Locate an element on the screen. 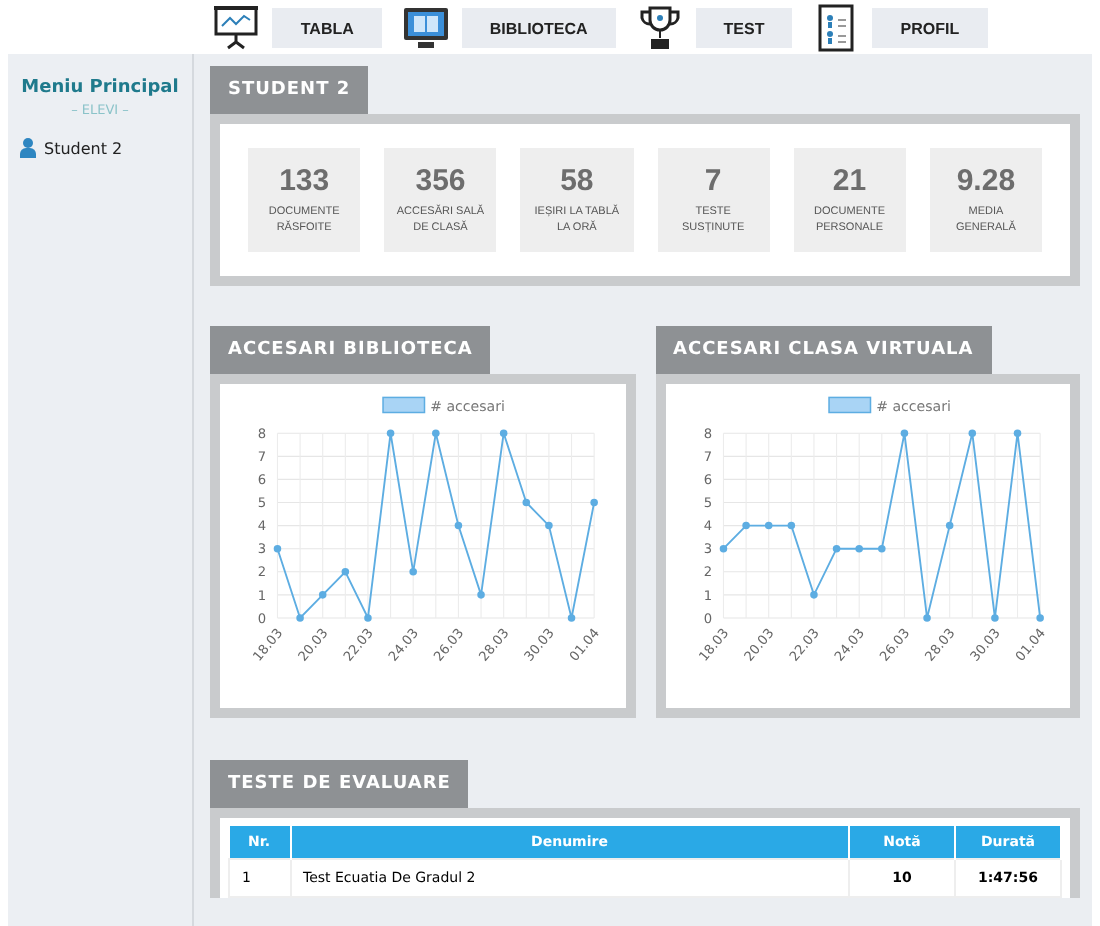 The height and width of the screenshot is (926, 1100). presentation-board-icon is located at coordinates (236, 27).